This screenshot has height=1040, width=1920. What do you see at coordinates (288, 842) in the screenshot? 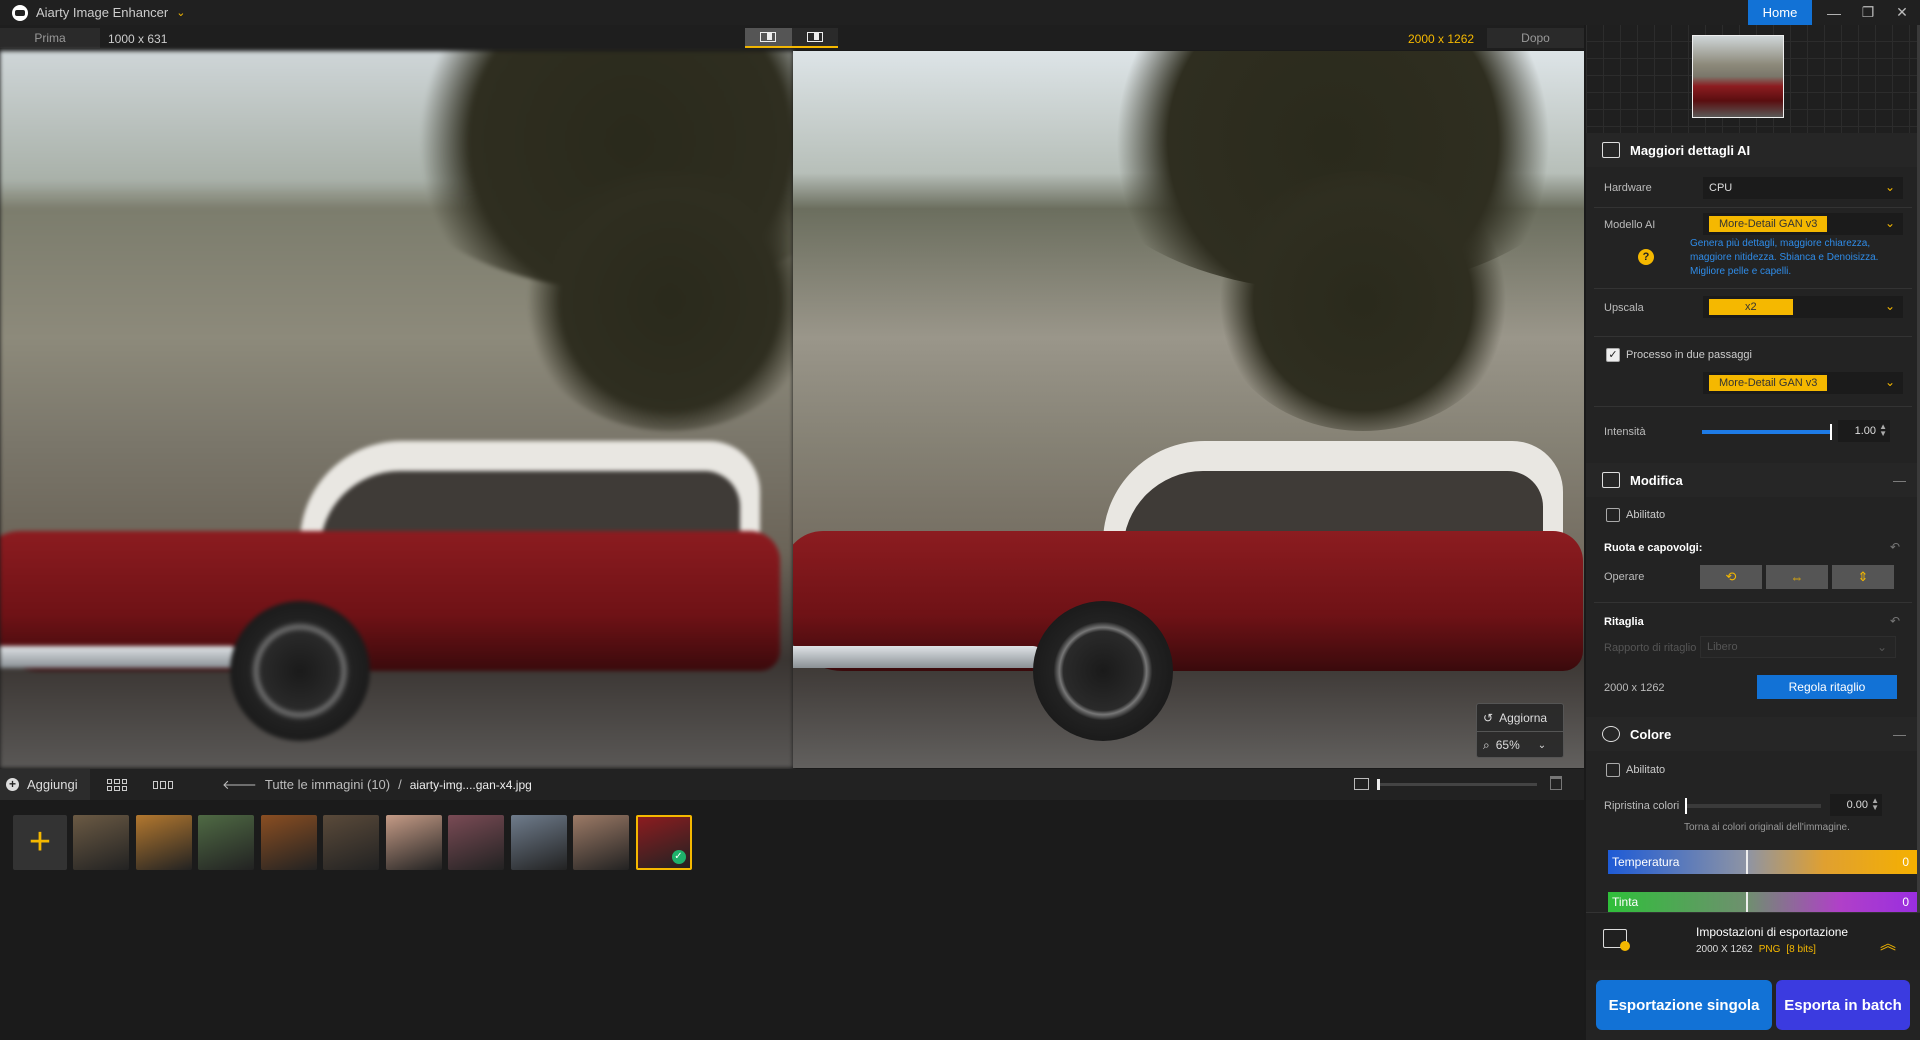
I see `thumbnail-burger` at bounding box center [288, 842].